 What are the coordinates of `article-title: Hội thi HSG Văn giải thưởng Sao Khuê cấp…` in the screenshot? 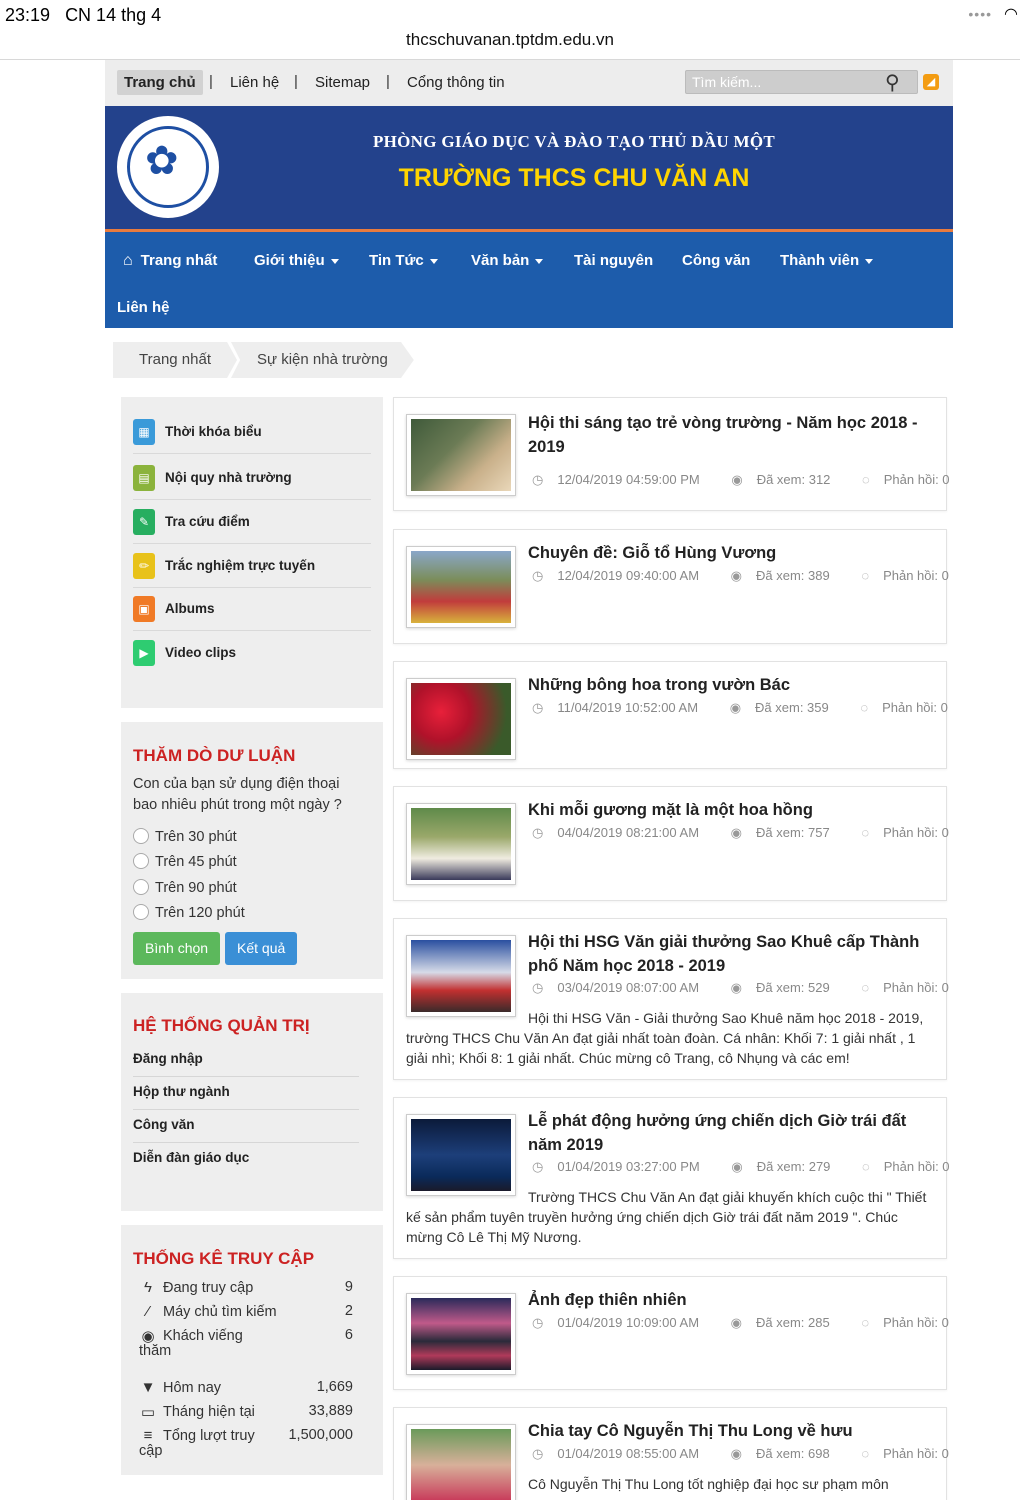 It's located at (733, 954).